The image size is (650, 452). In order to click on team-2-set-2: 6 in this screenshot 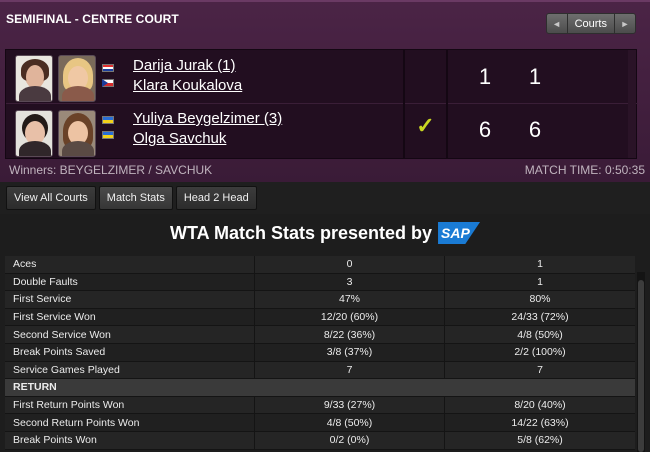, I will do `click(535, 129)`.